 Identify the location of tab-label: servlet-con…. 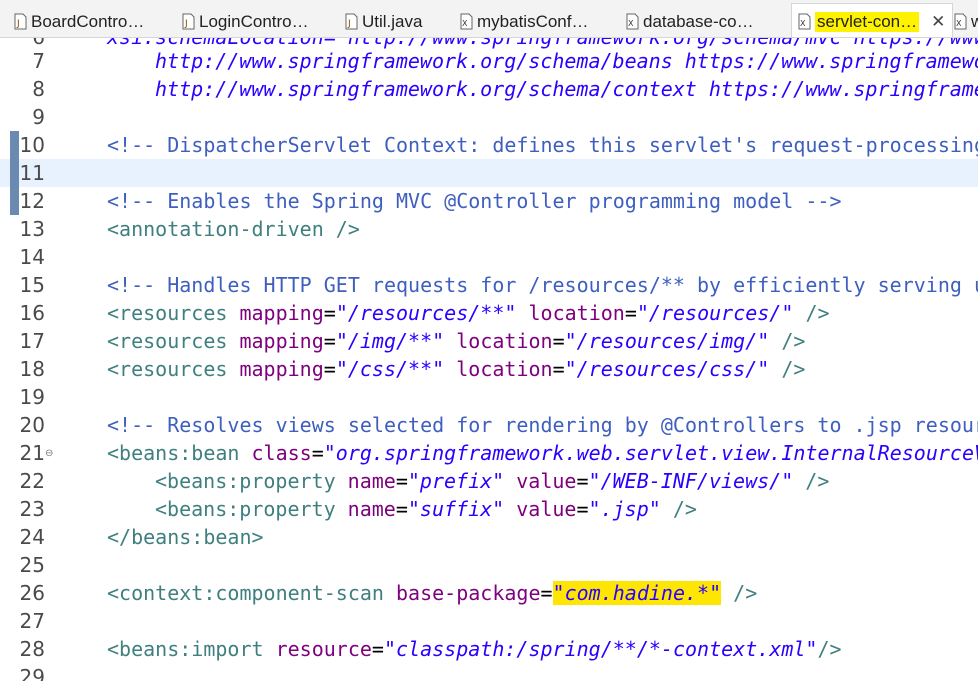
(867, 21).